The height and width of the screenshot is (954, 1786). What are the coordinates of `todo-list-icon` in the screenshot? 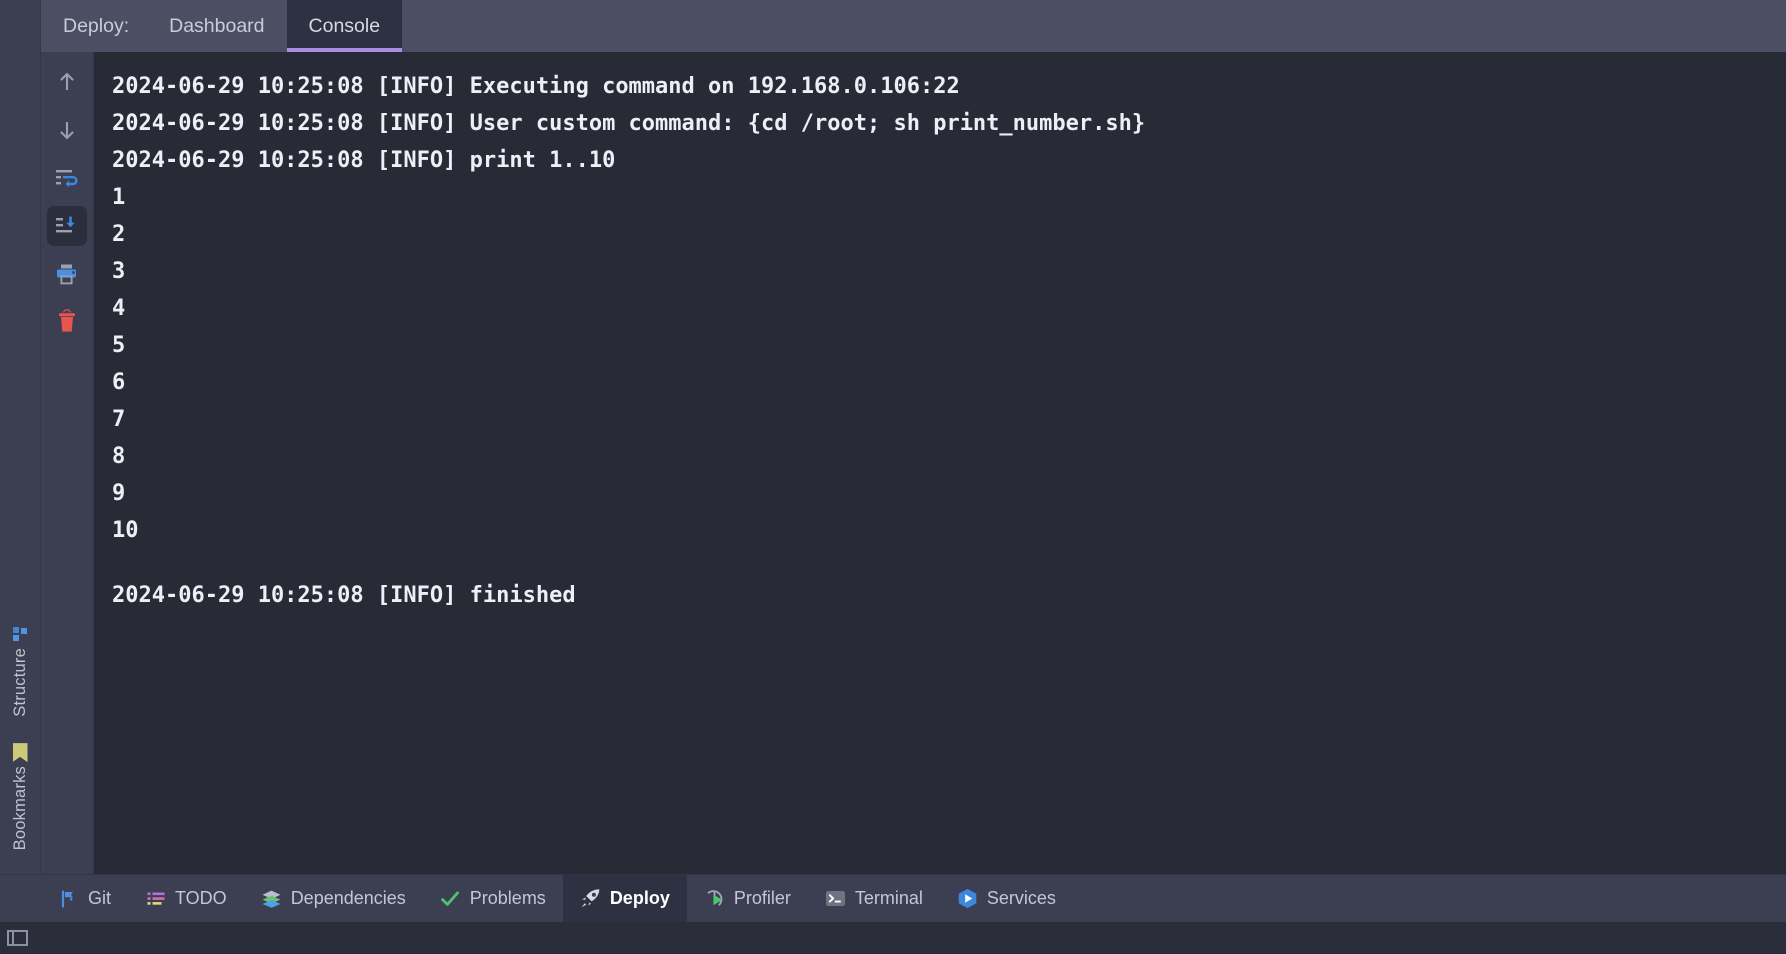 It's located at (155, 898).